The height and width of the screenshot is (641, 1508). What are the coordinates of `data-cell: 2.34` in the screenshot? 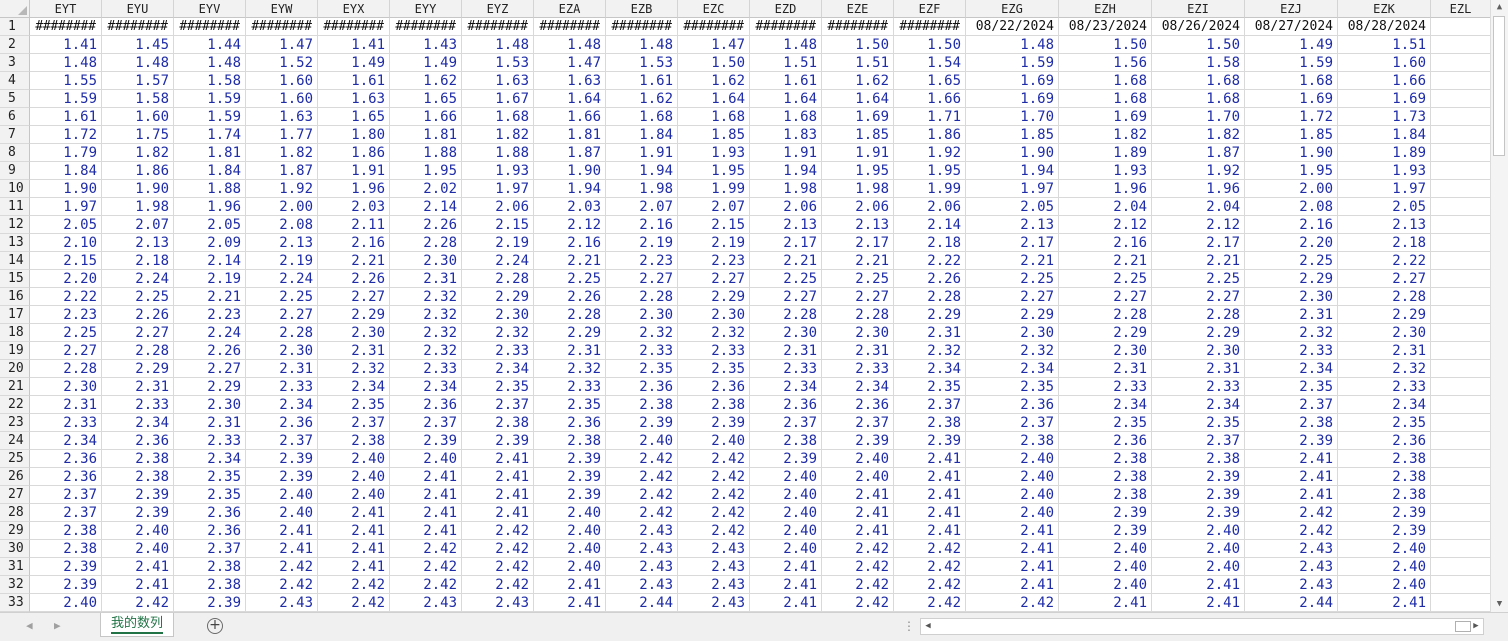 It's located at (66, 441).